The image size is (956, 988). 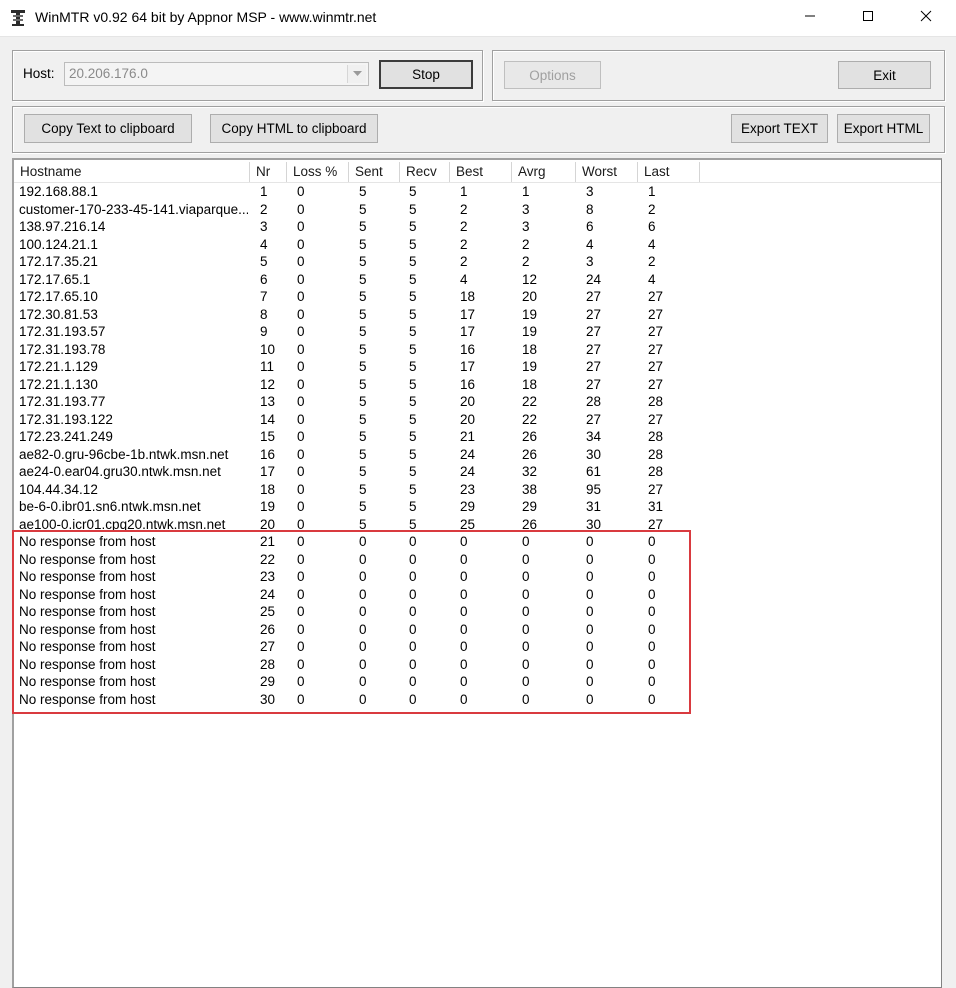 What do you see at coordinates (318, 172) in the screenshot?
I see `column-header-loss: Loss %` at bounding box center [318, 172].